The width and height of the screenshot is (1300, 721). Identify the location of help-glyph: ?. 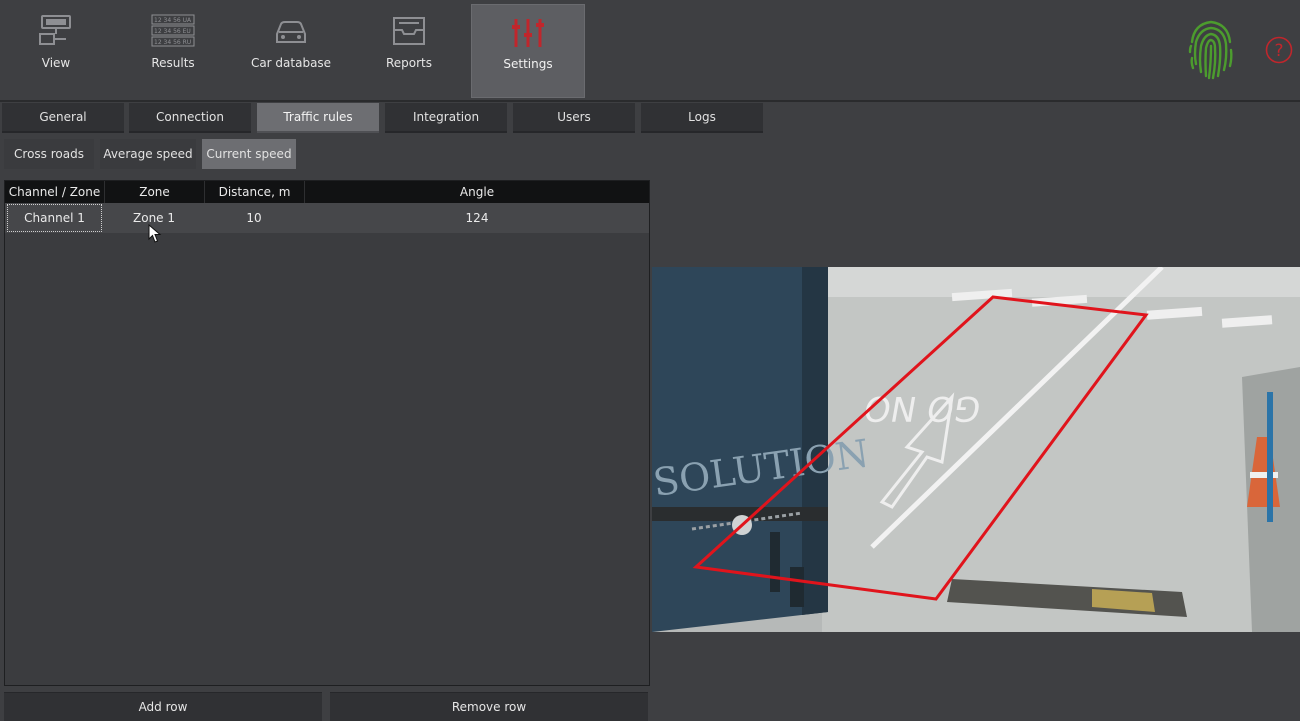
(1278, 51).